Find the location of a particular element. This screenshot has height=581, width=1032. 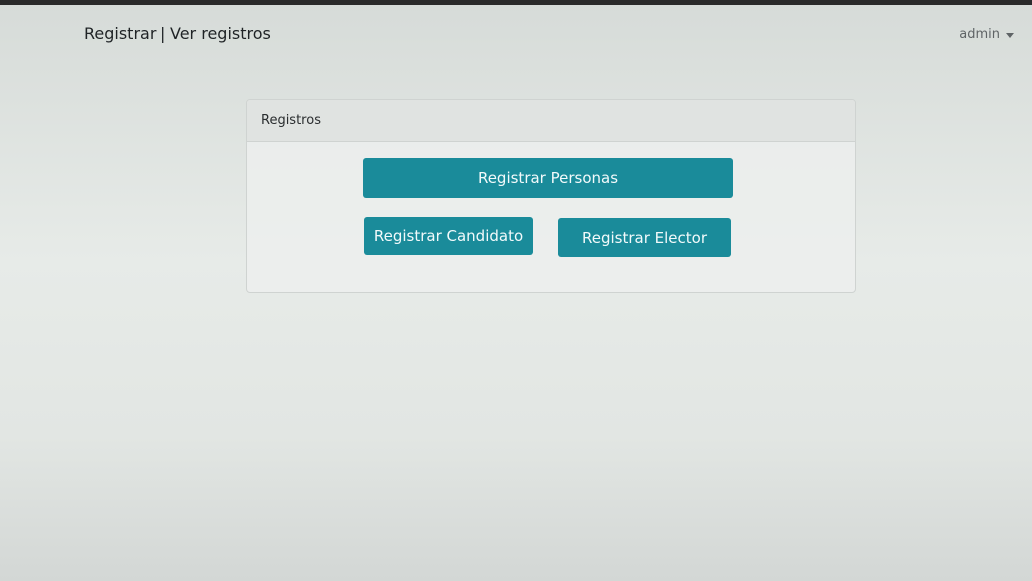

nav-link-registrar: Registrar is located at coordinates (120, 33).